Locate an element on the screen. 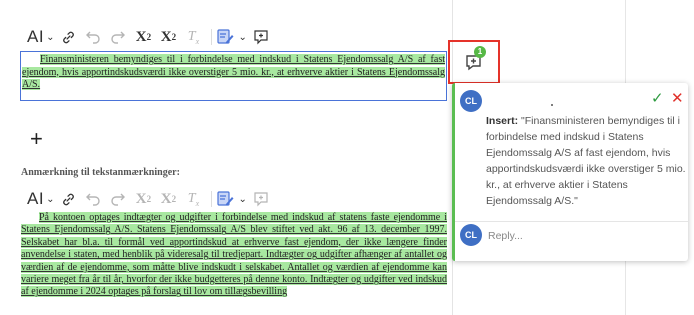 Image resolution: width=694 pixels, height=315 pixels. avatar: CL is located at coordinates (471, 101).